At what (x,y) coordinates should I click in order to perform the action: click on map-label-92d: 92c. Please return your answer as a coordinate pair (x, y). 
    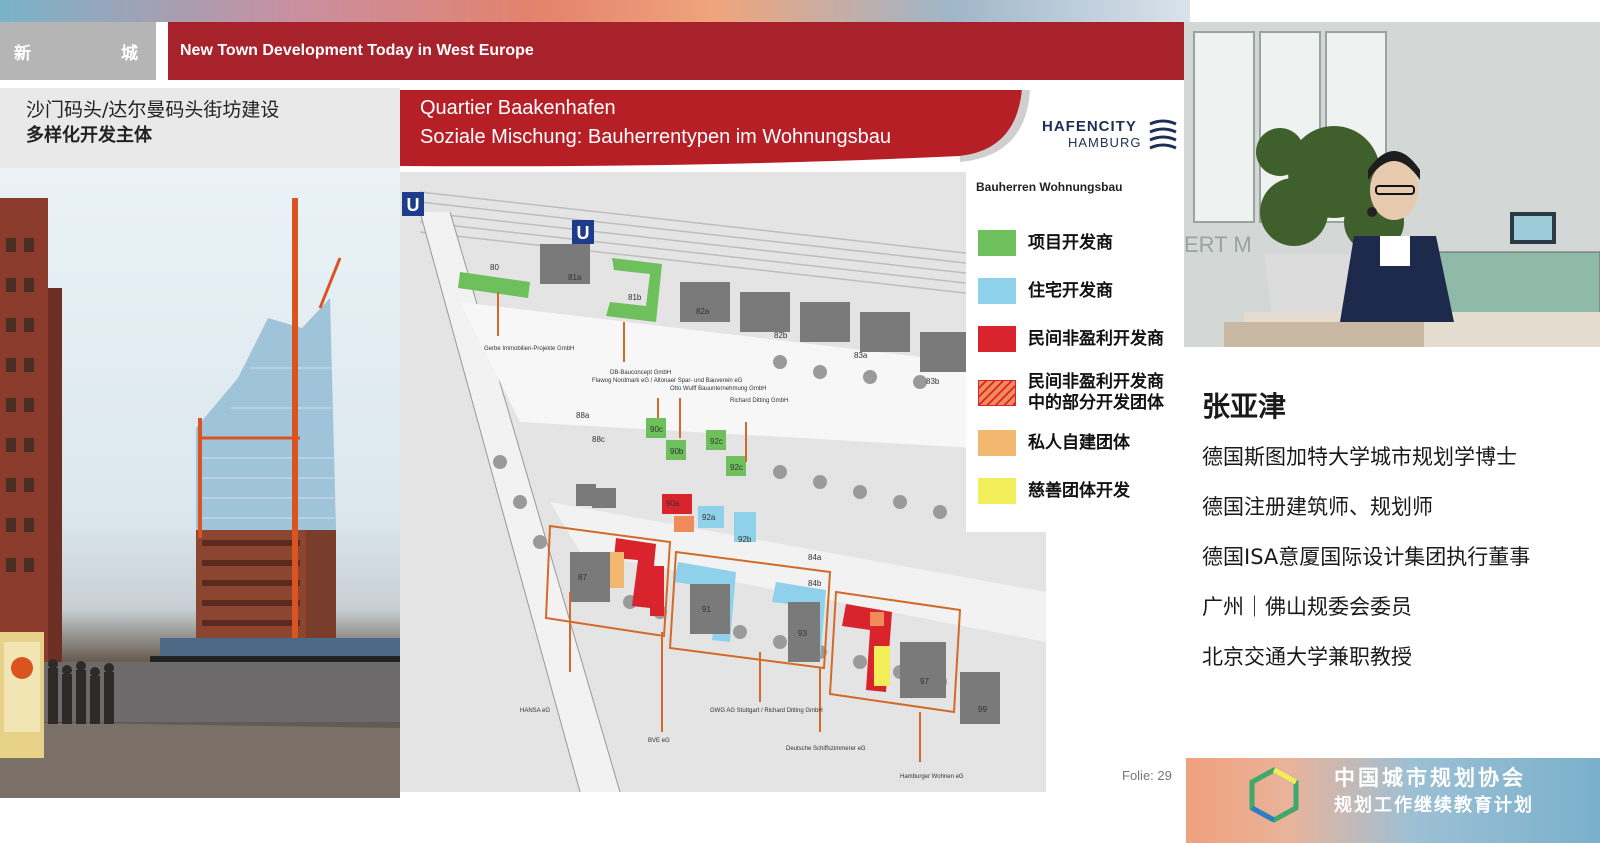
    Looking at the image, I should click on (716, 441).